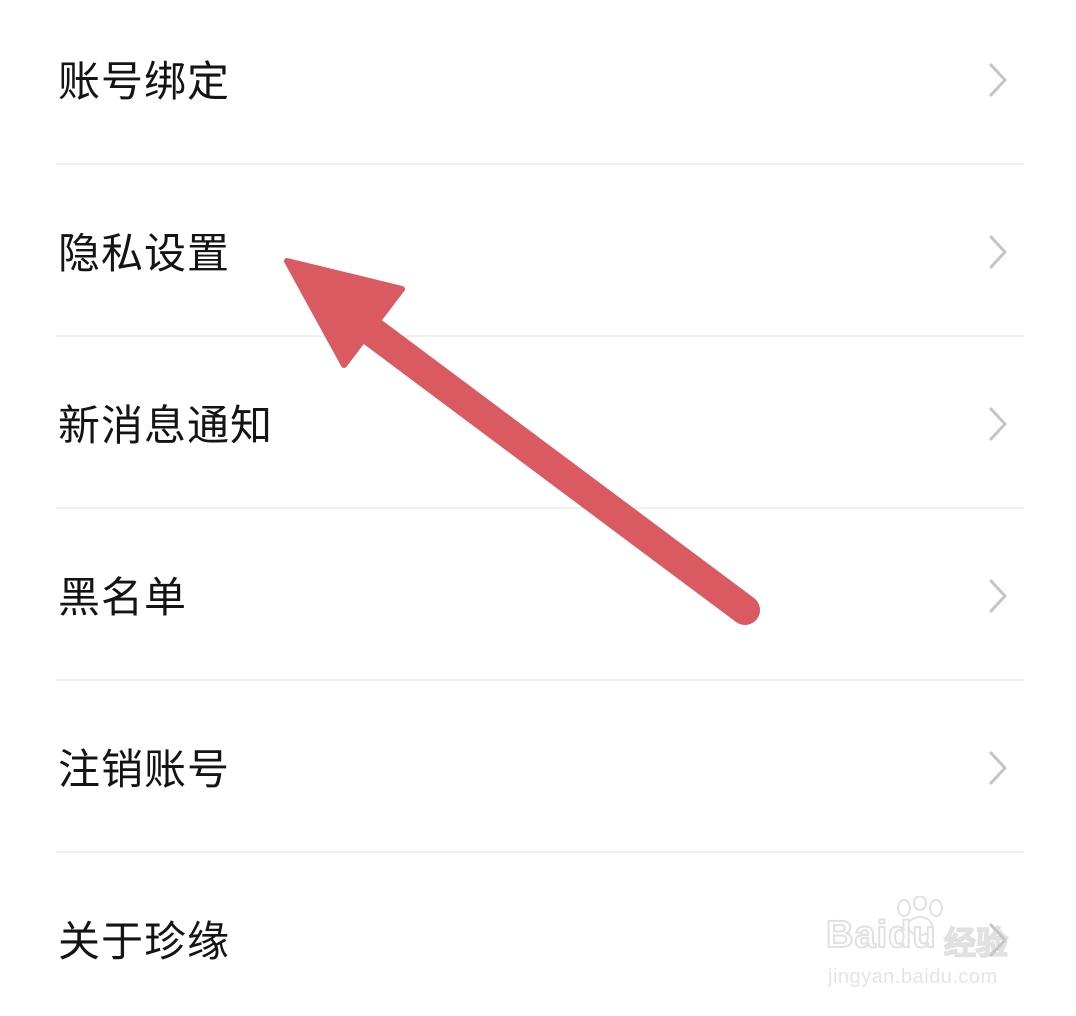  I want to click on menu-item-label: 新消息通知, so click(166, 425).